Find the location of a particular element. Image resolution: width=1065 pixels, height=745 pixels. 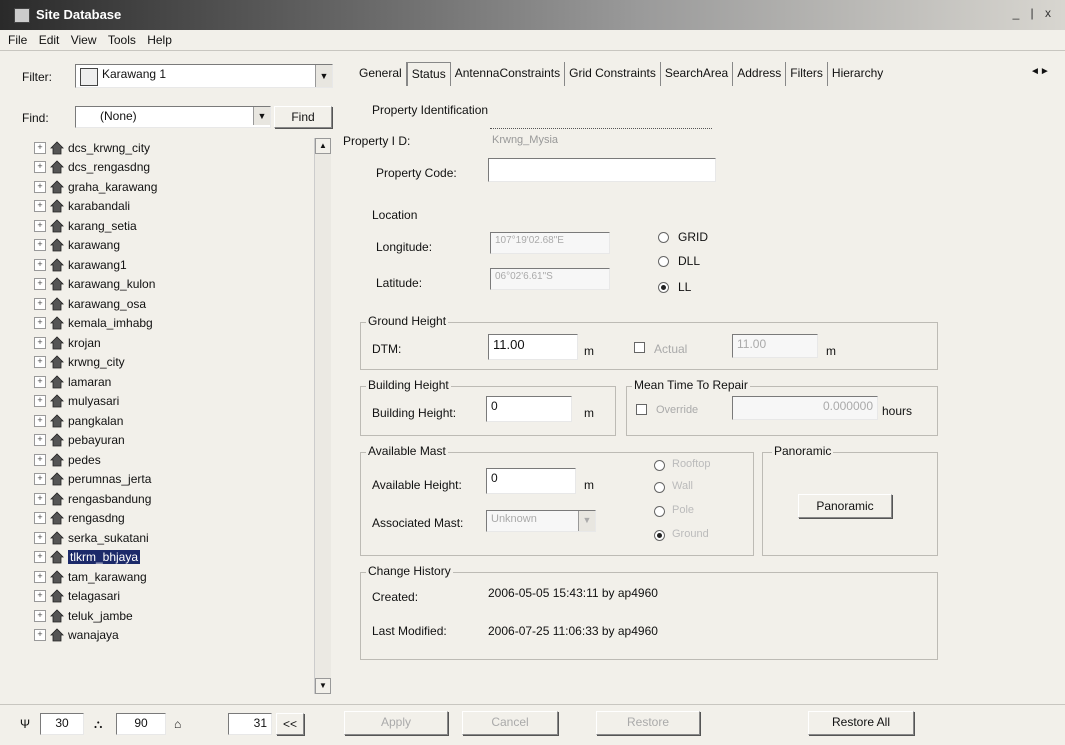

tree-item: + rengasdng is located at coordinates (177, 519).